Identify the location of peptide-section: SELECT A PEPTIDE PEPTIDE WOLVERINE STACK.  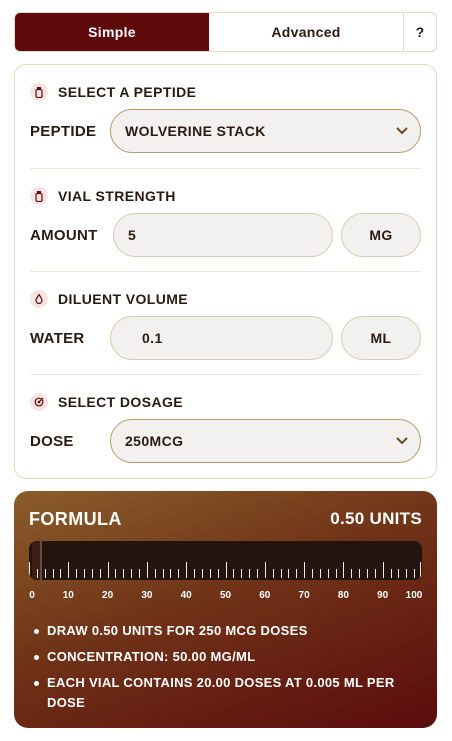
(225, 117).